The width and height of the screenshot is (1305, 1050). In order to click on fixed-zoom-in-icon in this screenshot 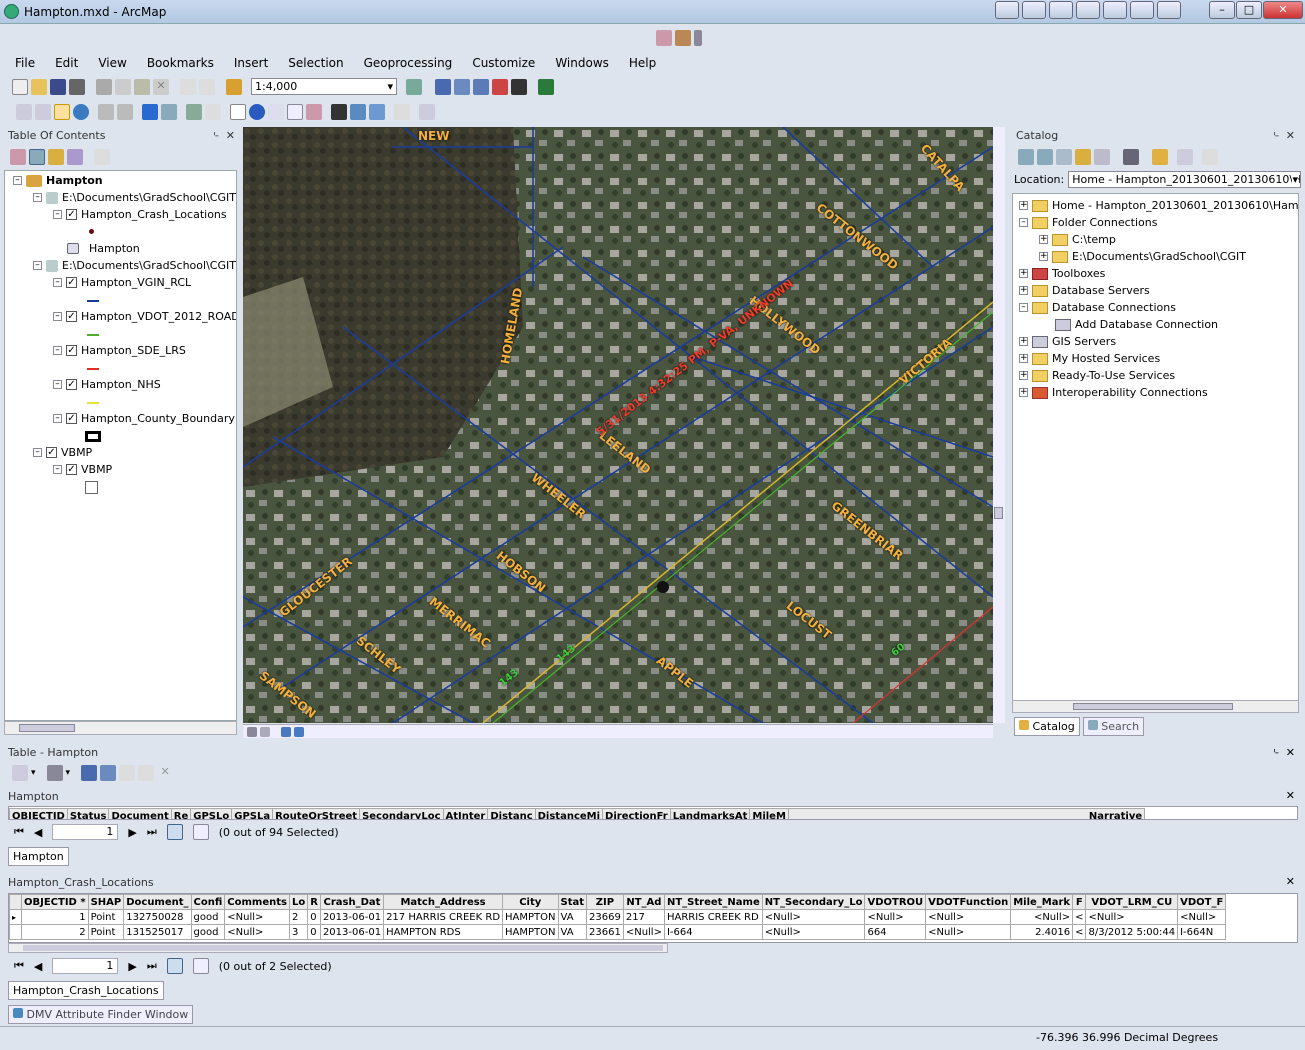, I will do `click(106, 112)`.